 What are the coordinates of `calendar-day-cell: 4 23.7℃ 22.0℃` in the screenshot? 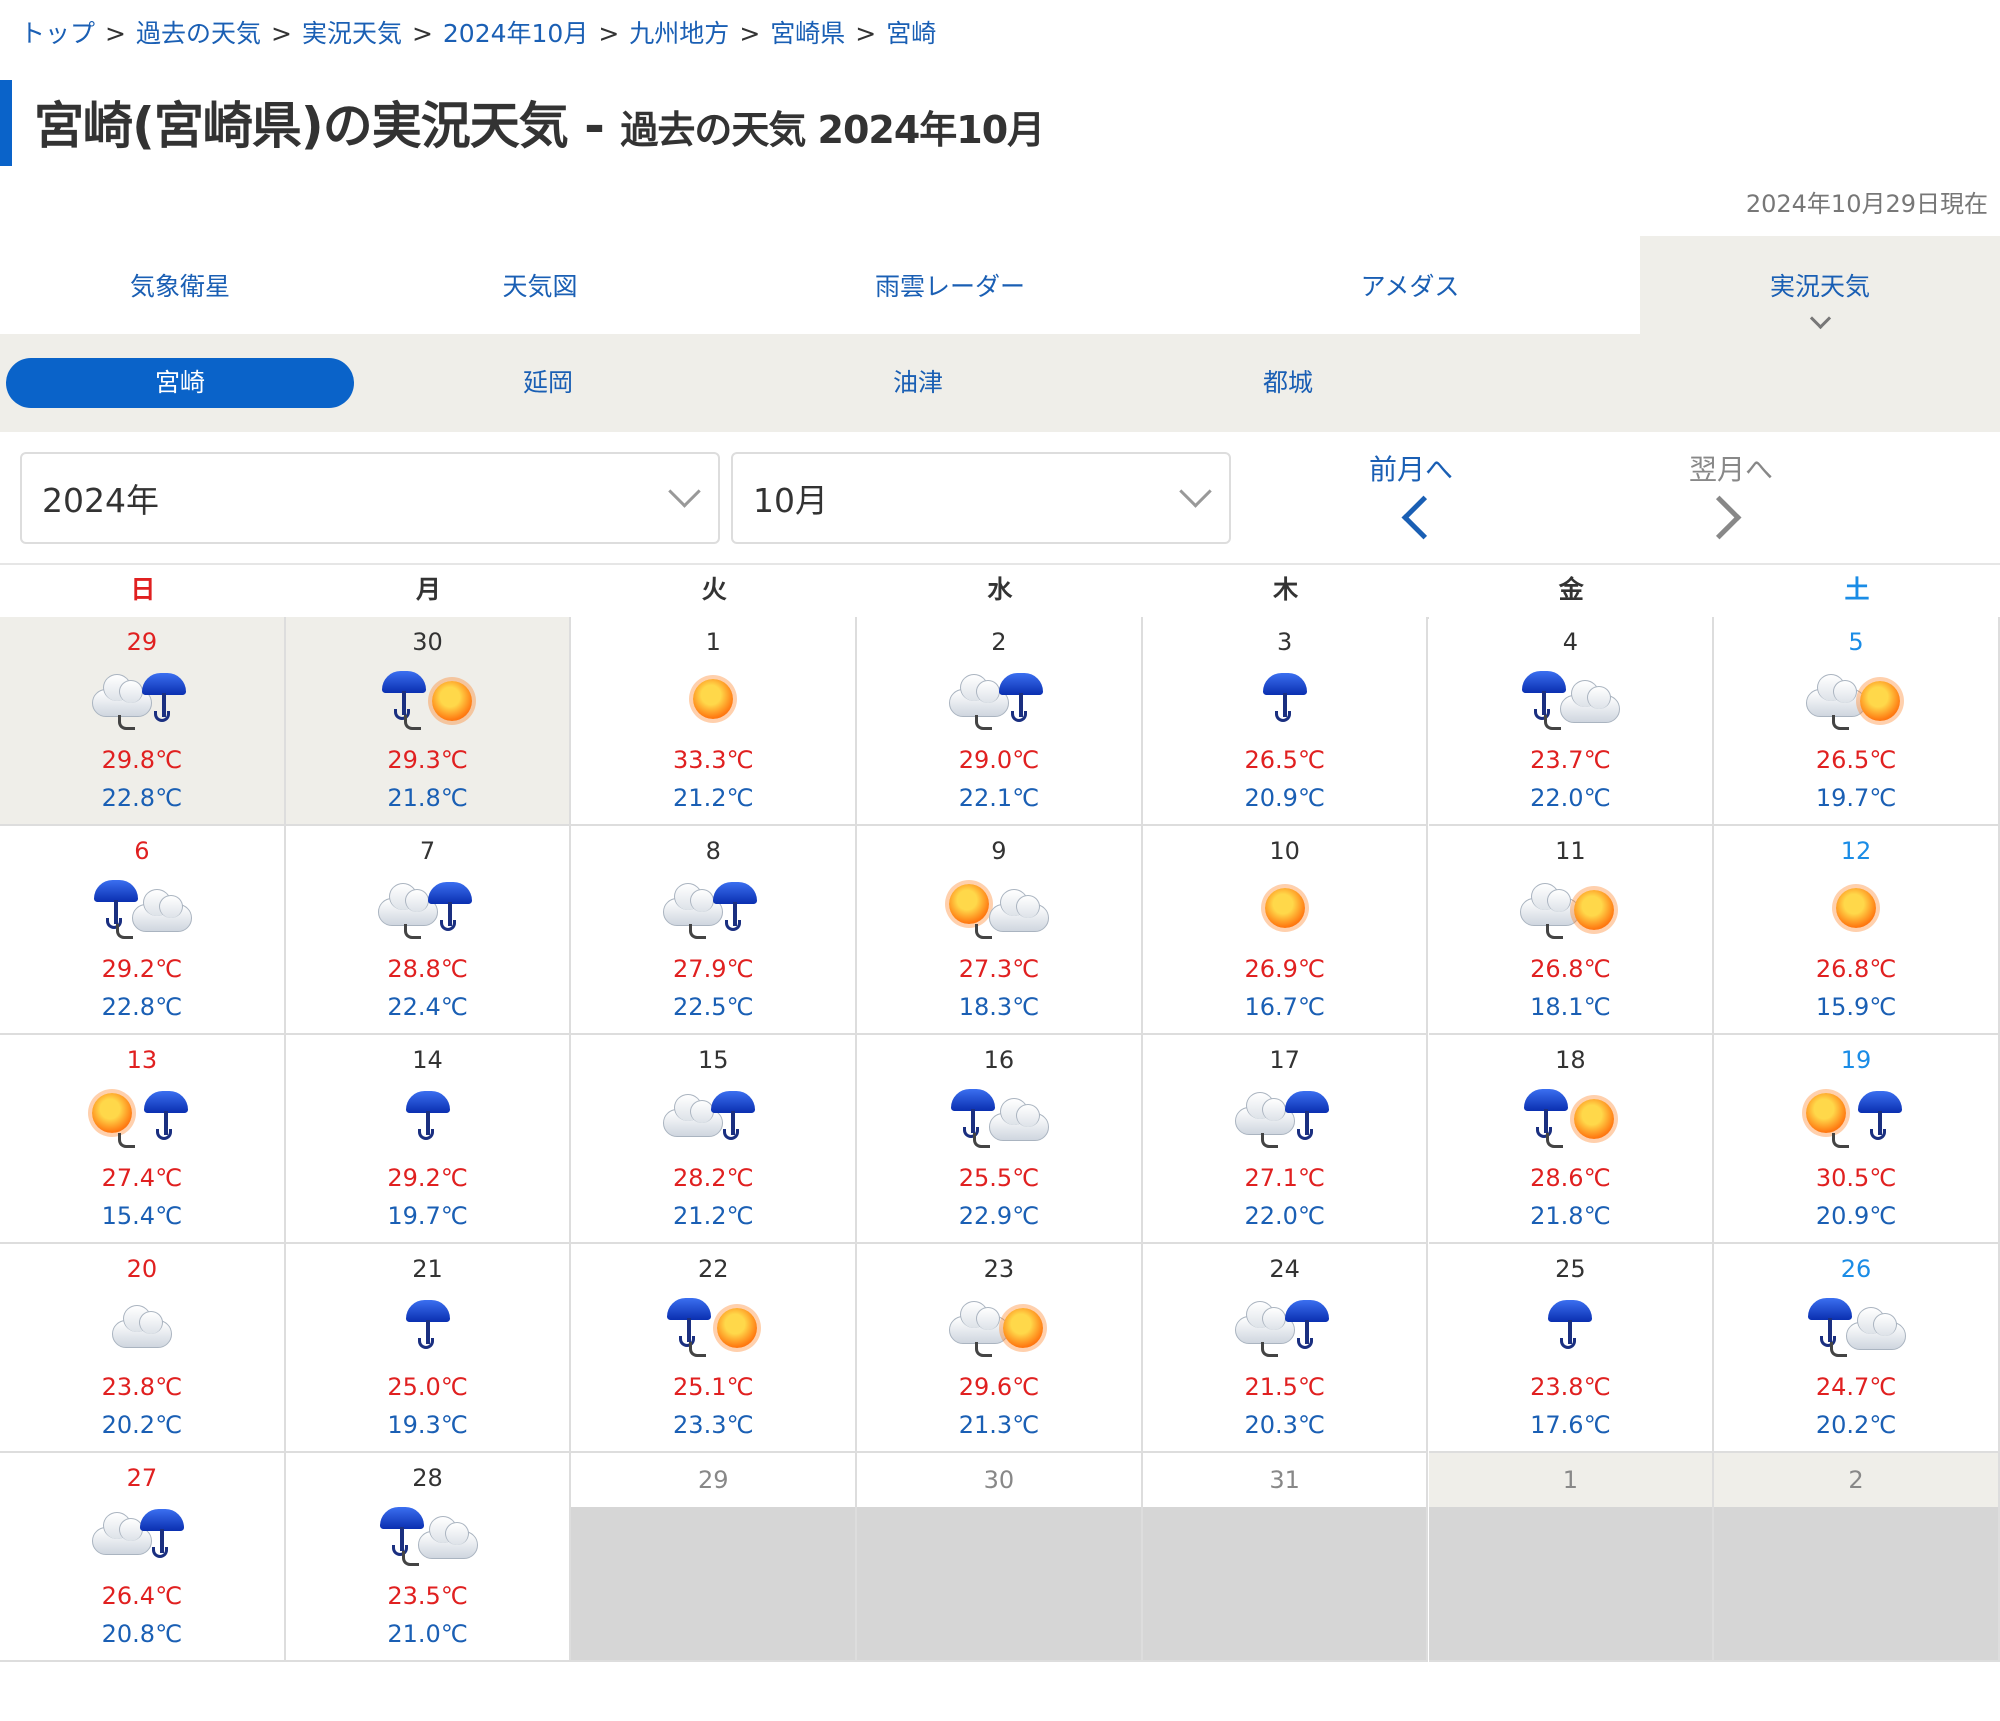 It's located at (1571, 721).